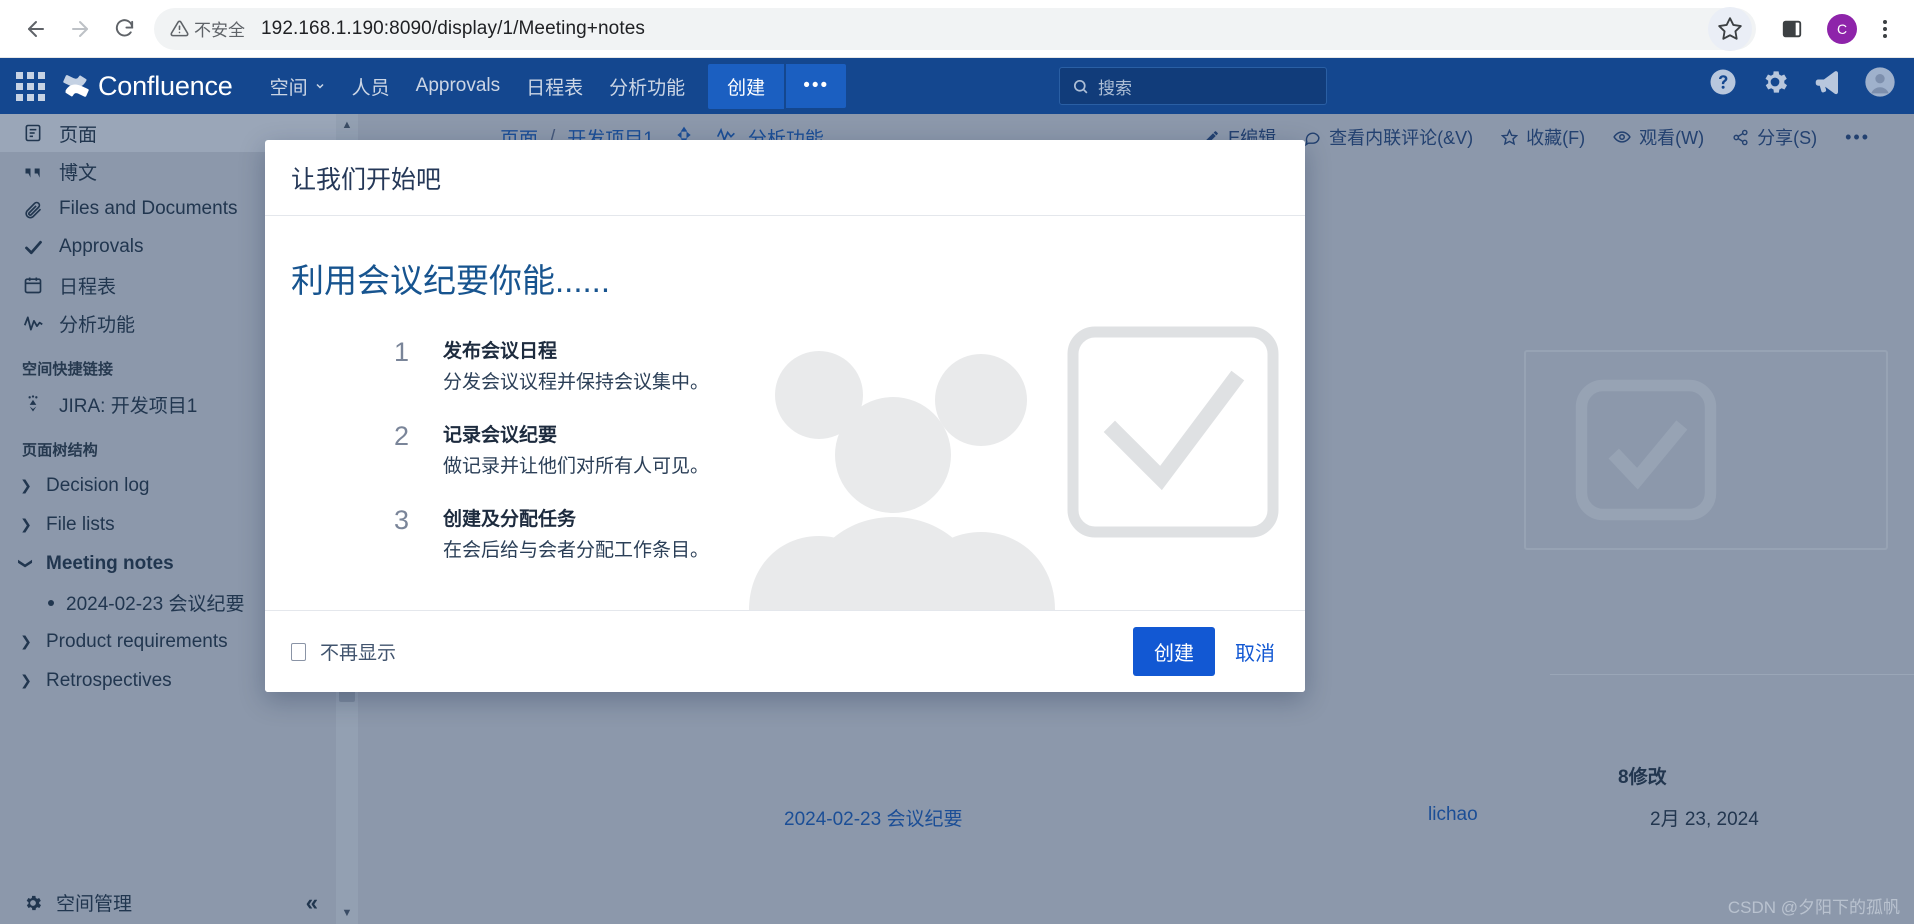 The image size is (1914, 924). Describe the element at coordinates (1255, 651) in the screenshot. I see `dialog-cancel-link: 取消` at that location.